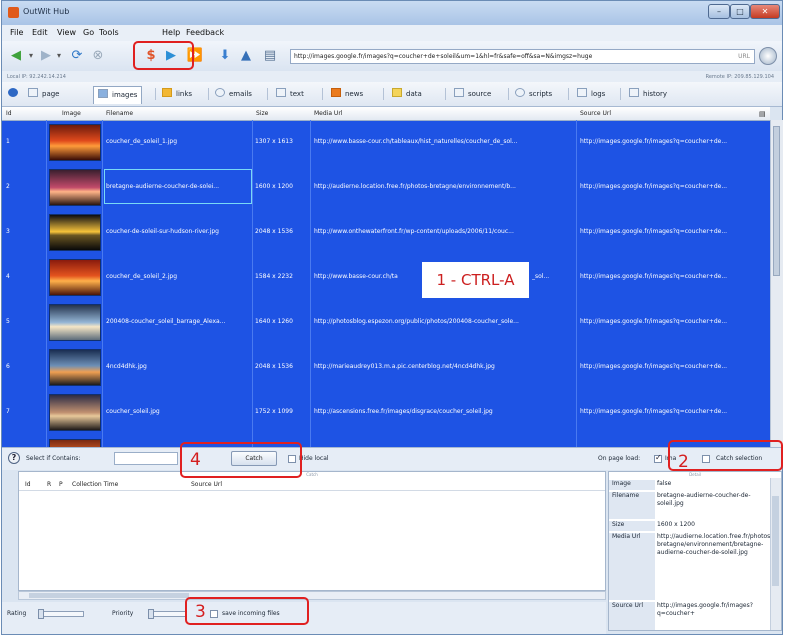 The height and width of the screenshot is (637, 787). Describe the element at coordinates (695, 474) in the screenshot. I see `detail-title: Detail` at that location.